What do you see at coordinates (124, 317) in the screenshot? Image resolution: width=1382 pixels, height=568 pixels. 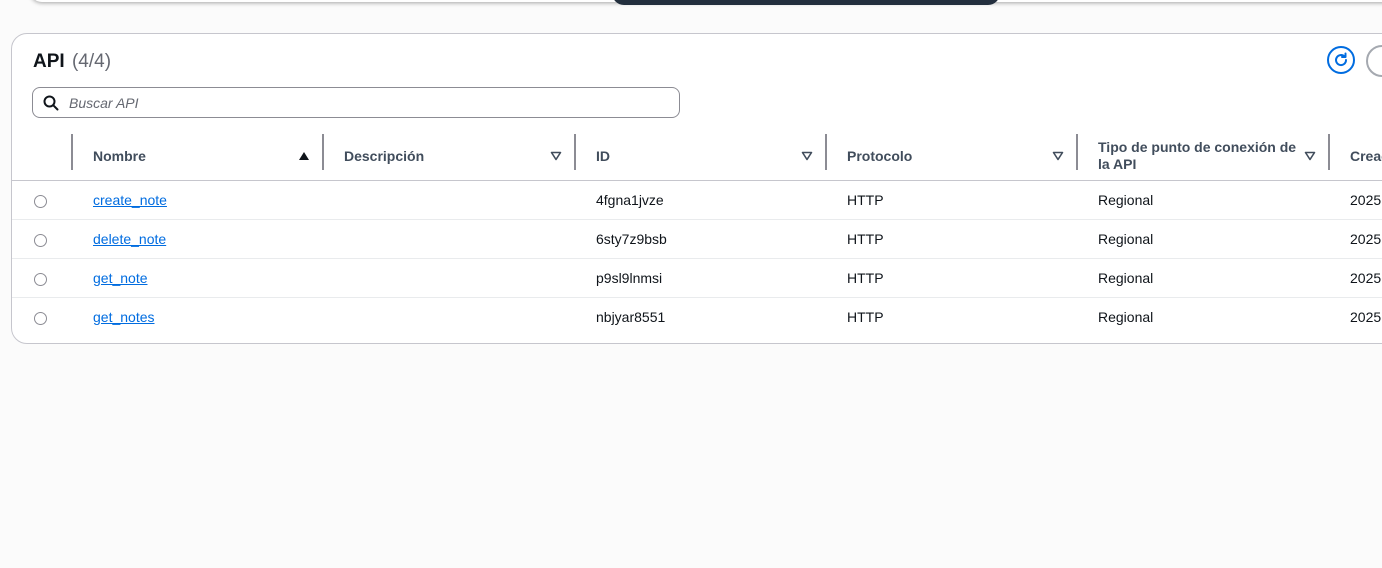 I see `api-link: get_notes` at bounding box center [124, 317].